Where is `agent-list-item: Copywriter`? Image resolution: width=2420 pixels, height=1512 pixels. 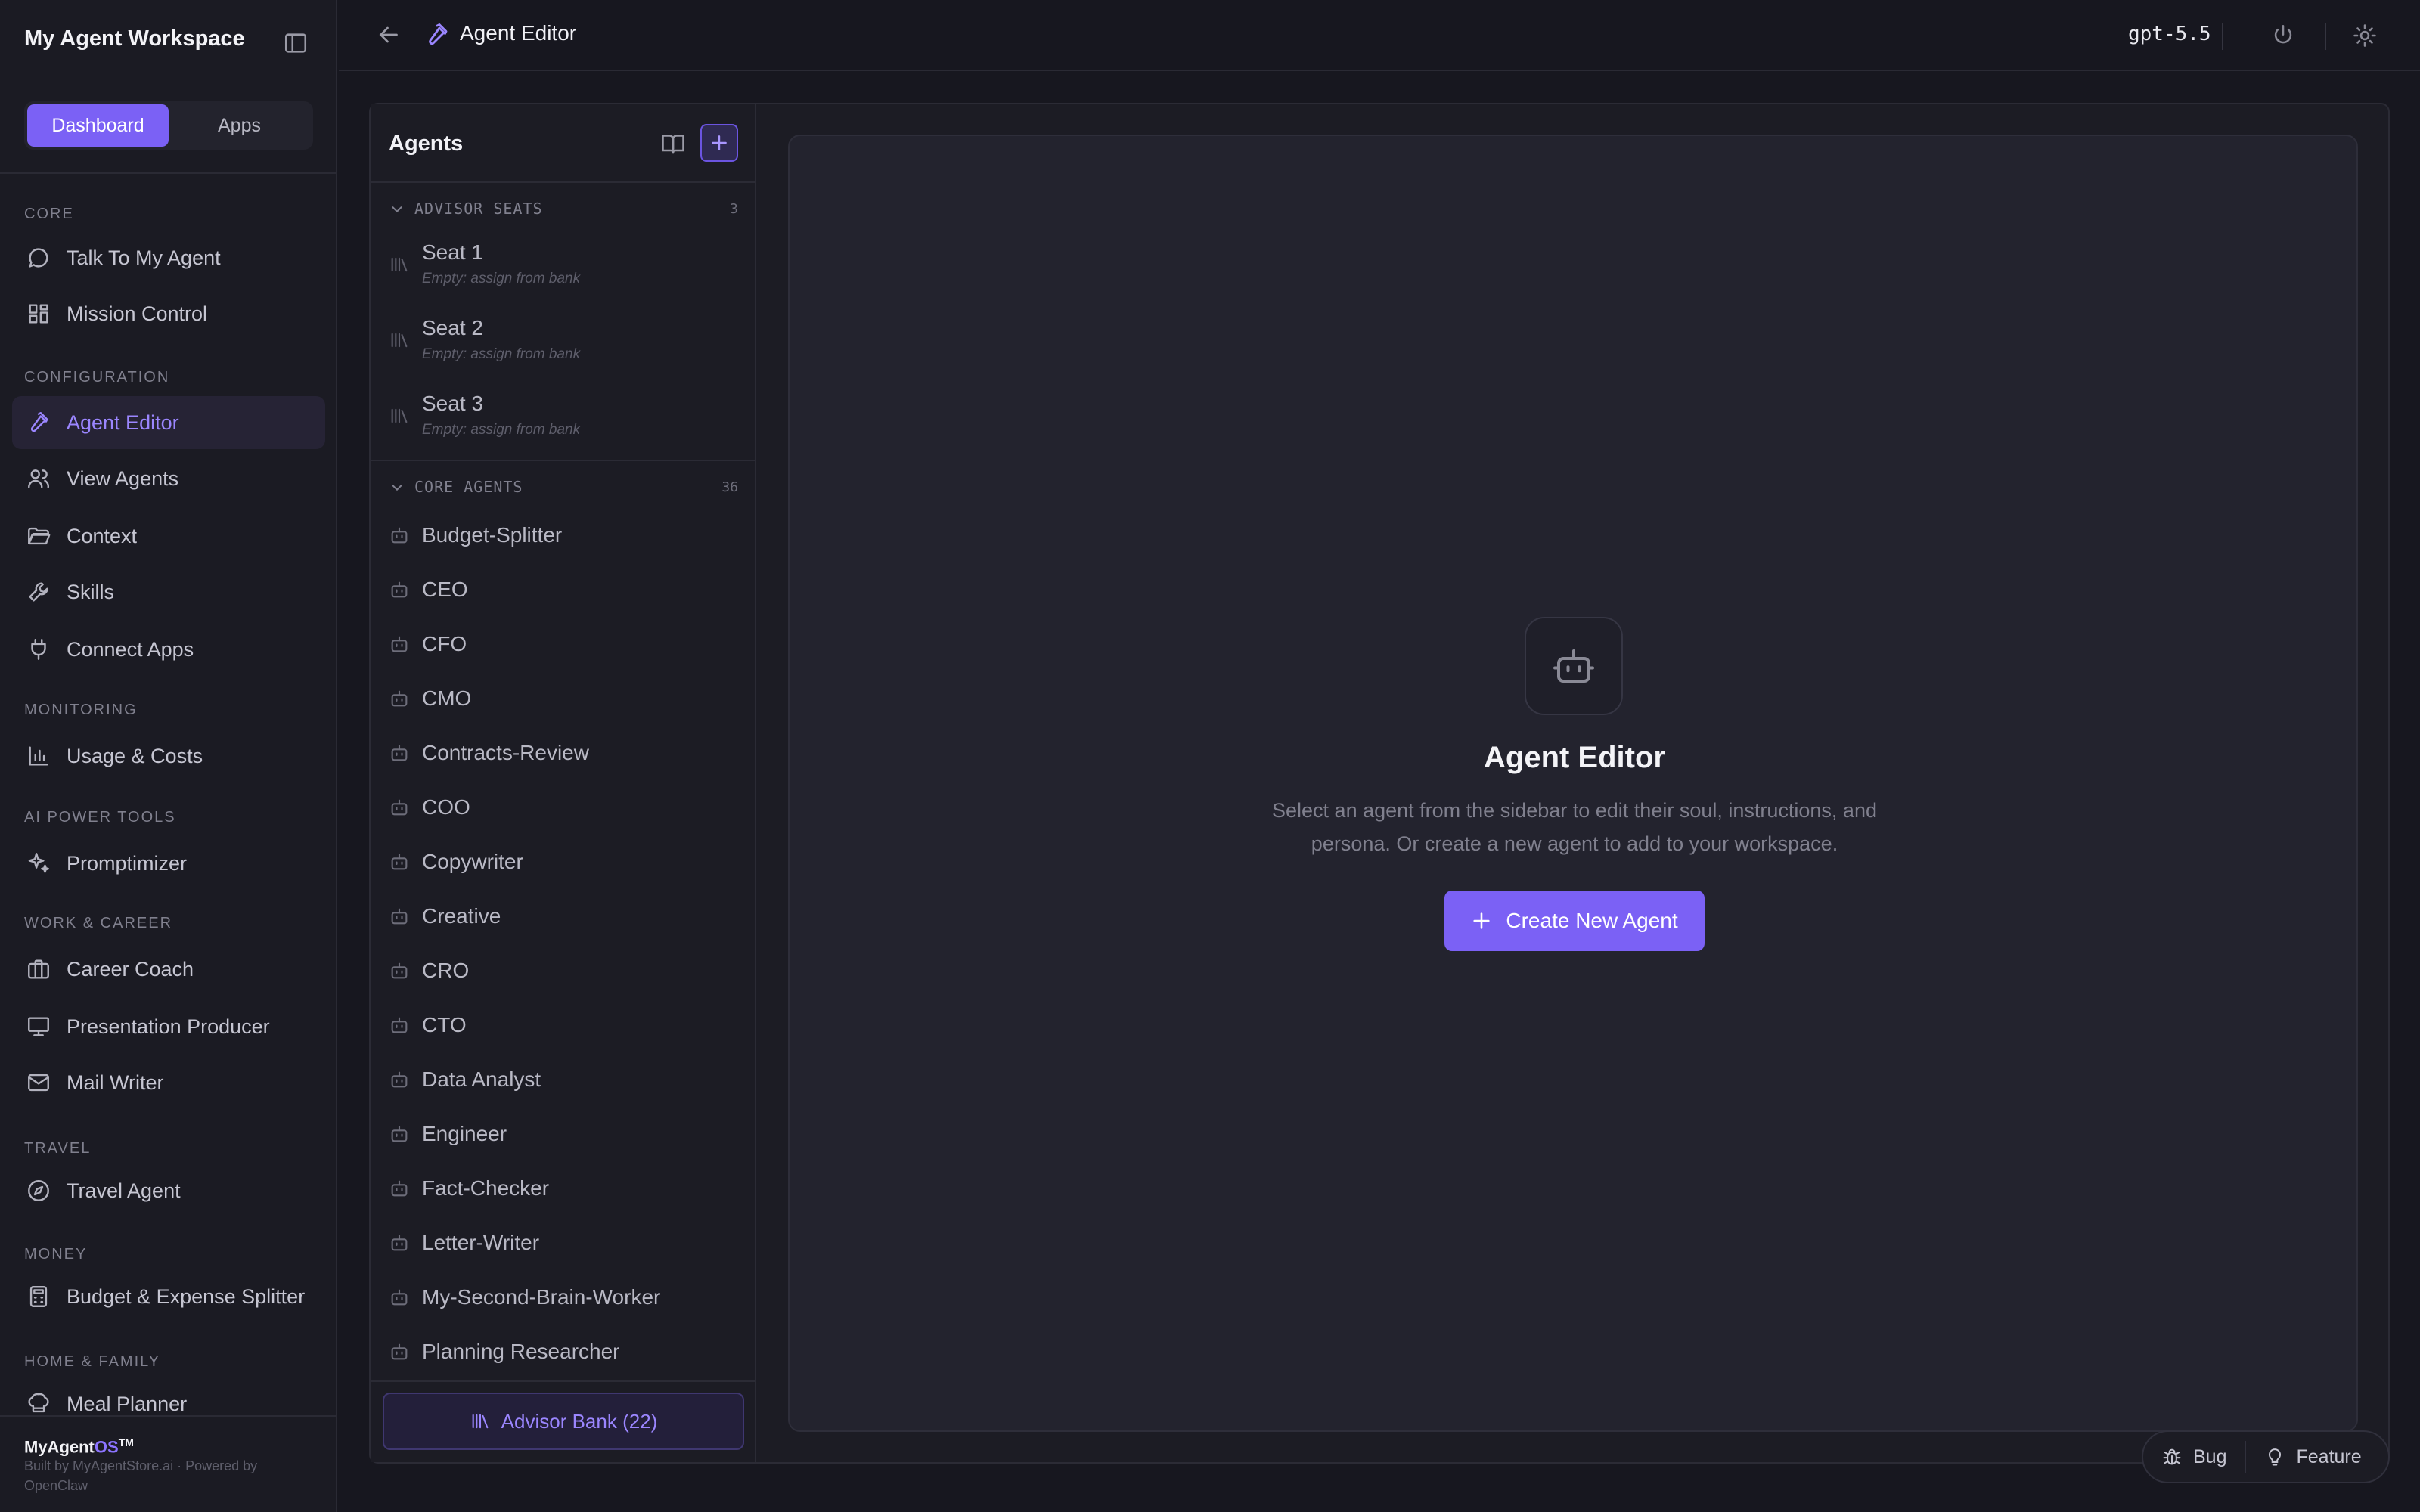
agent-list-item: Copywriter is located at coordinates (563, 862).